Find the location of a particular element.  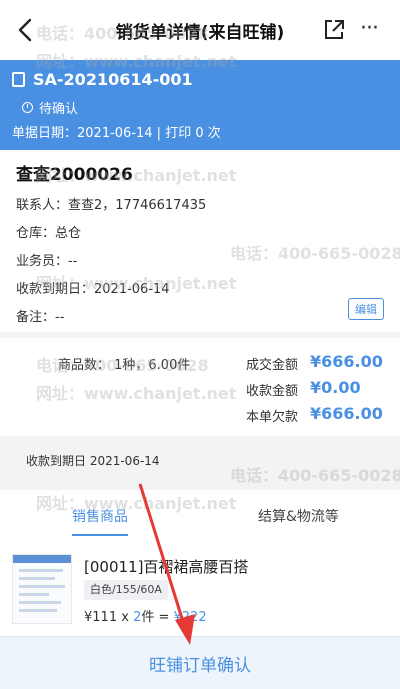

tab-settlement-logistics: 结算&物流等 is located at coordinates (298, 516).